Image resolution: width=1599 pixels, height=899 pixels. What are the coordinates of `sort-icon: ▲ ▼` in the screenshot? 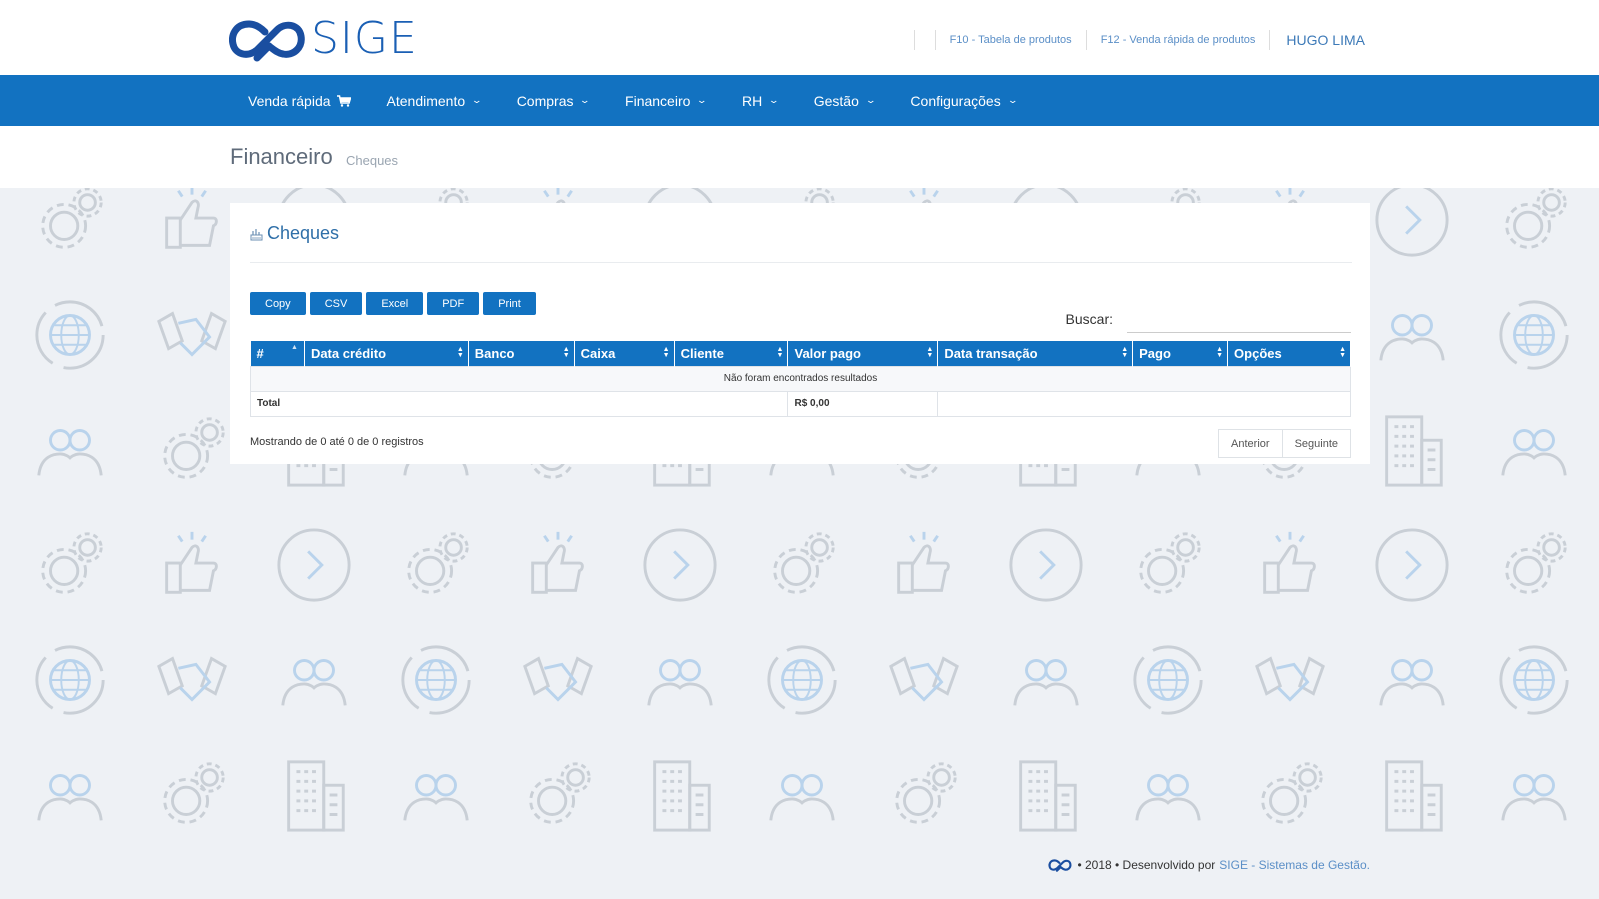 It's located at (566, 352).